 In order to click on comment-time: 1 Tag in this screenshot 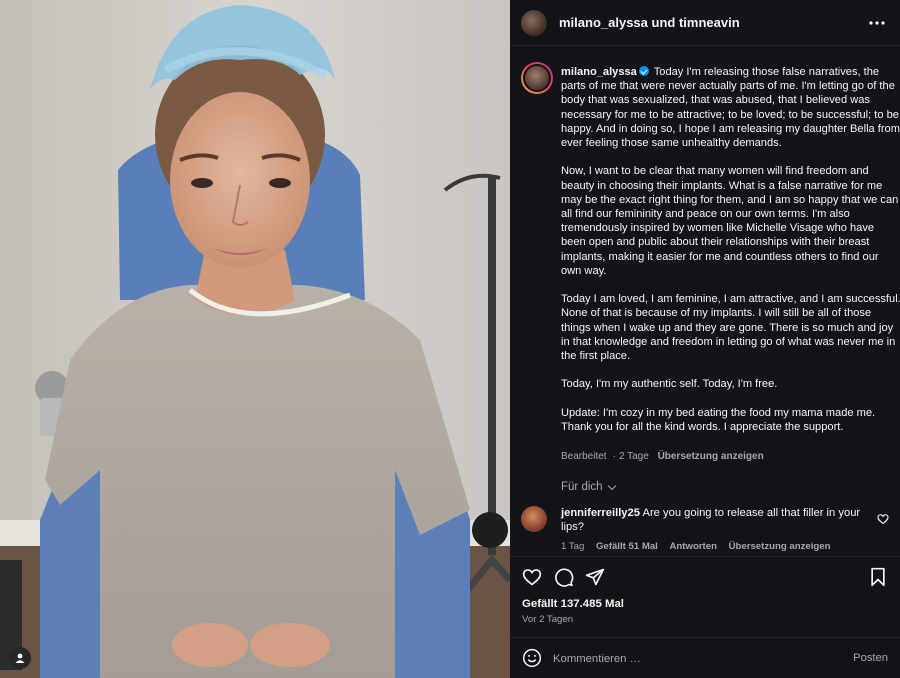, I will do `click(573, 546)`.